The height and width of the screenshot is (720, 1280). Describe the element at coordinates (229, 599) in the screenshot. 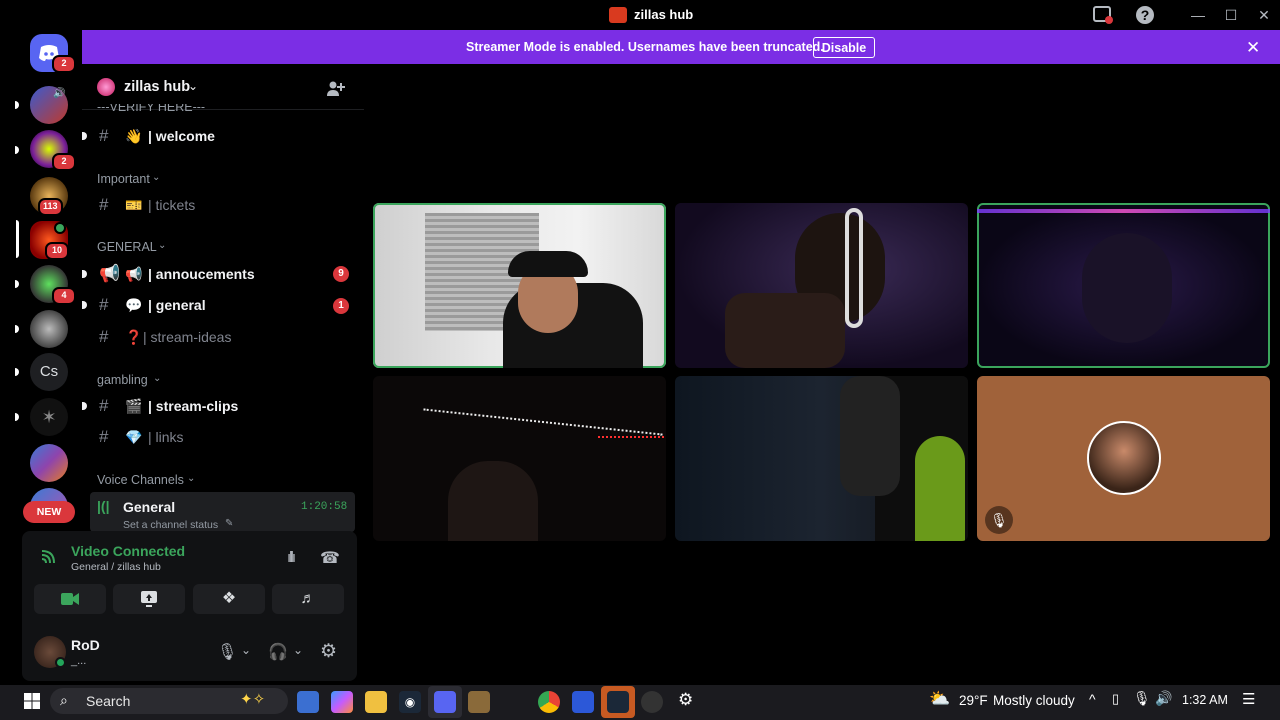

I see `activities-button: ❖` at that location.